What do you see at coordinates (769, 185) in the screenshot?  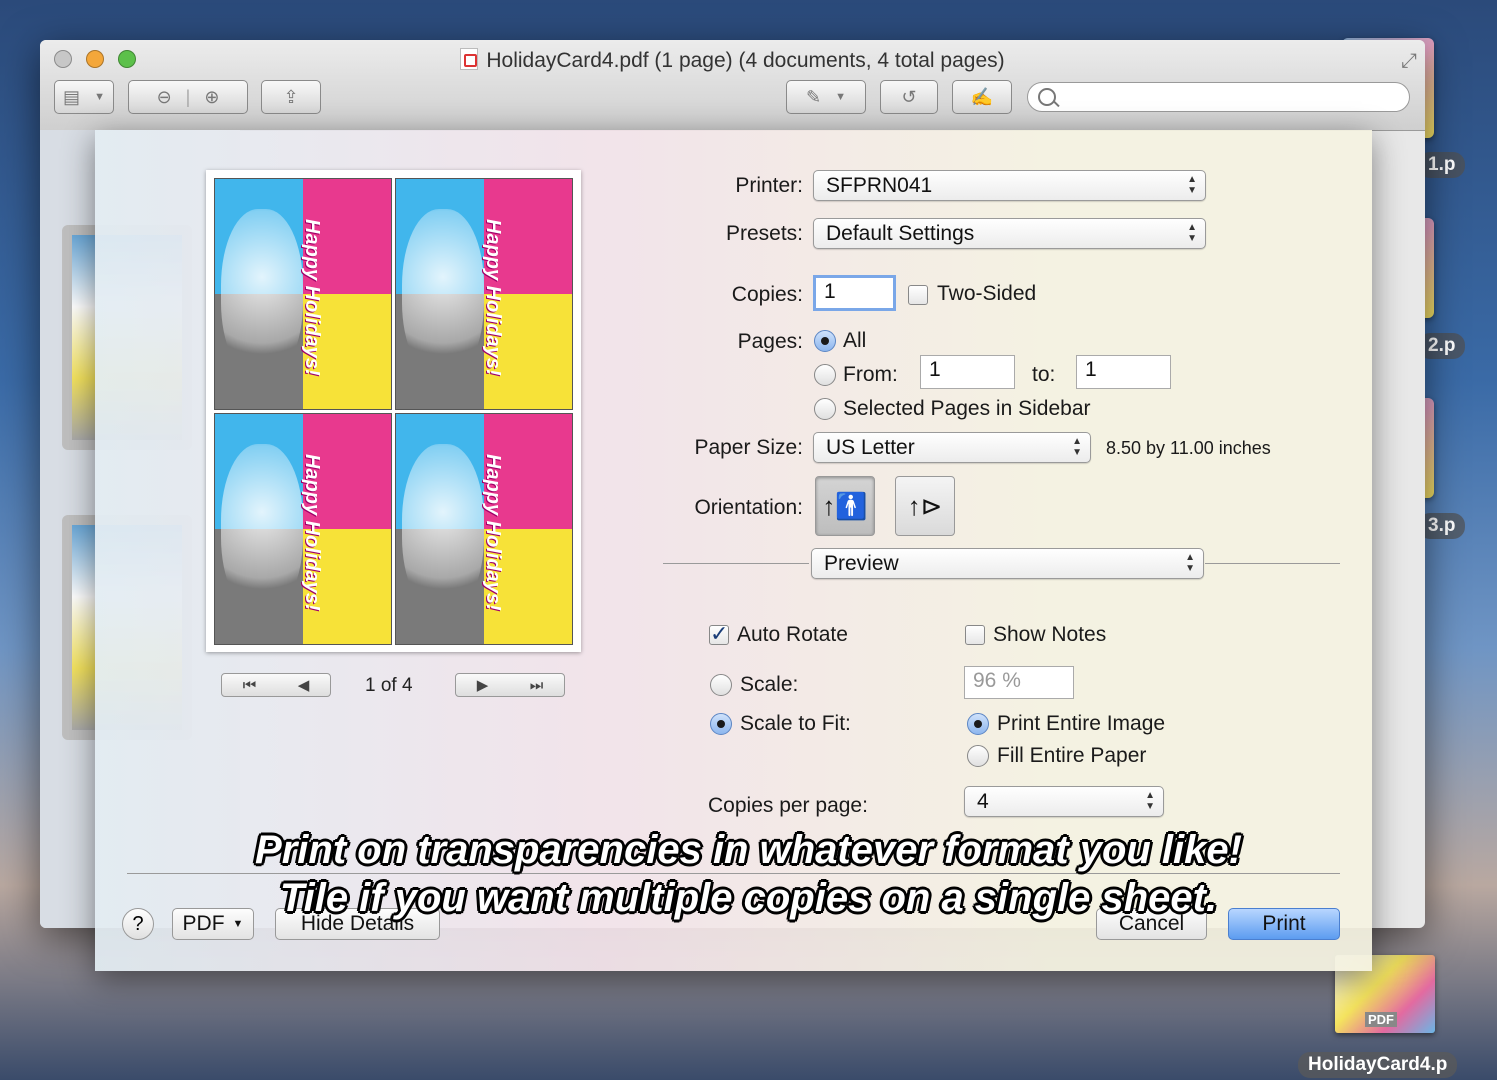 I see `printer-label: Printer:` at bounding box center [769, 185].